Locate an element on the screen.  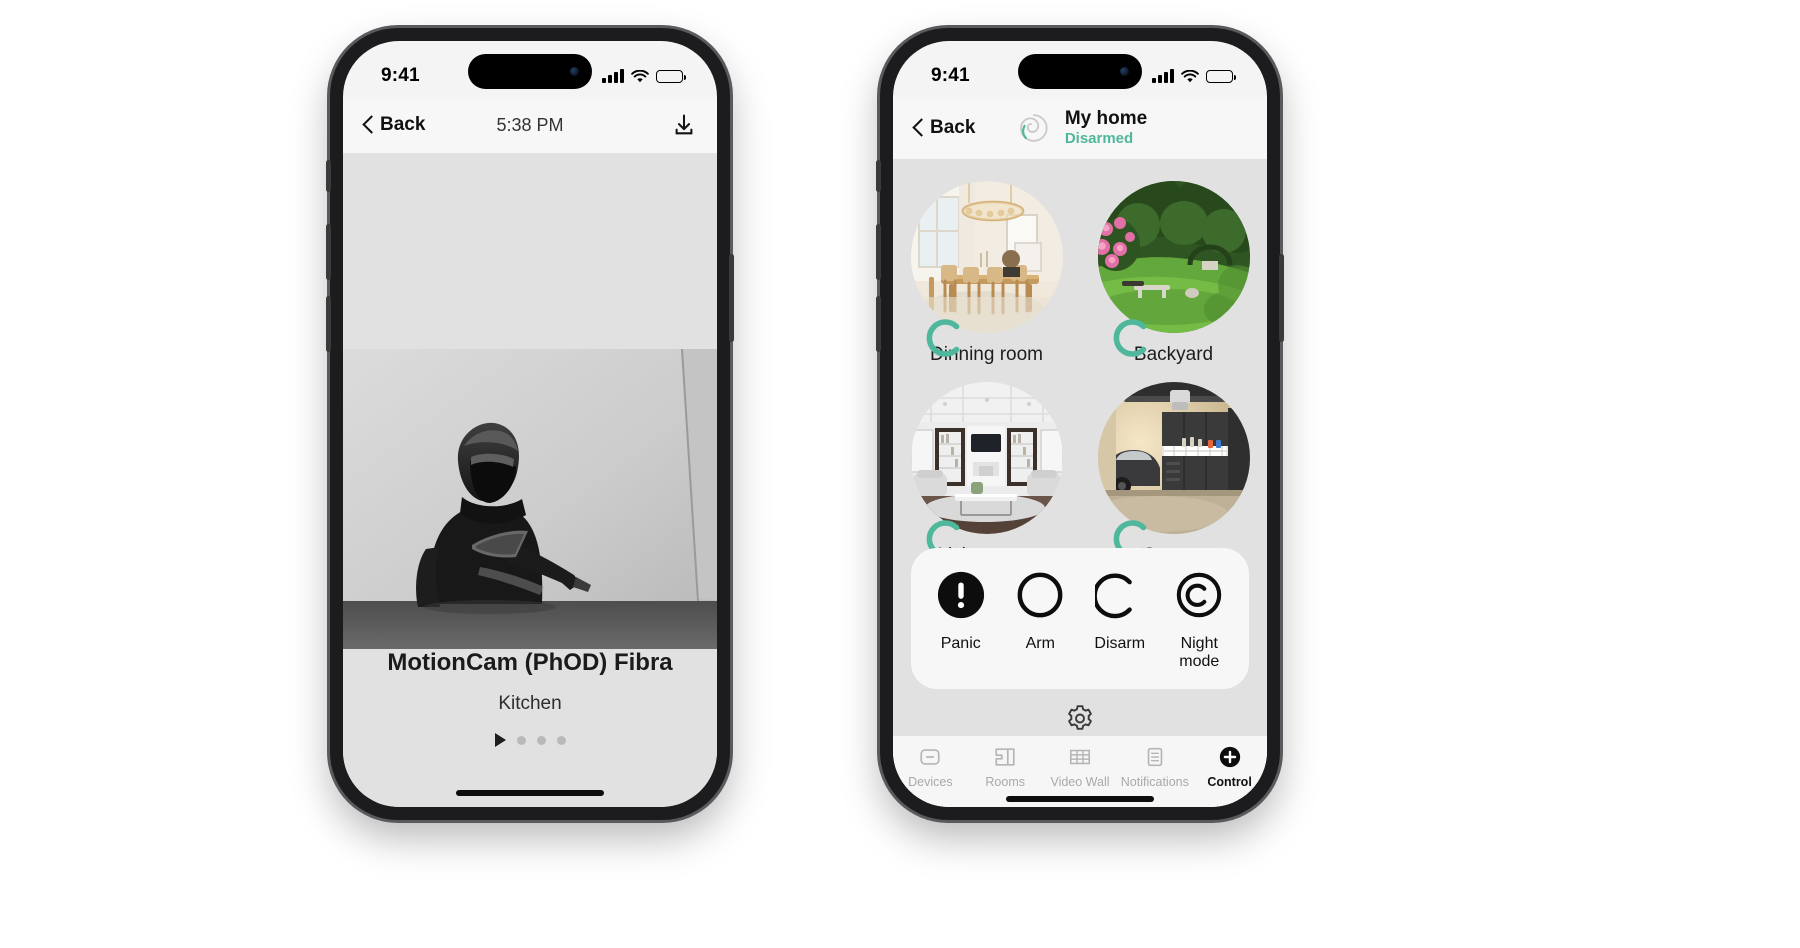
home-state-label: Disarmed is located at coordinates (1099, 139).